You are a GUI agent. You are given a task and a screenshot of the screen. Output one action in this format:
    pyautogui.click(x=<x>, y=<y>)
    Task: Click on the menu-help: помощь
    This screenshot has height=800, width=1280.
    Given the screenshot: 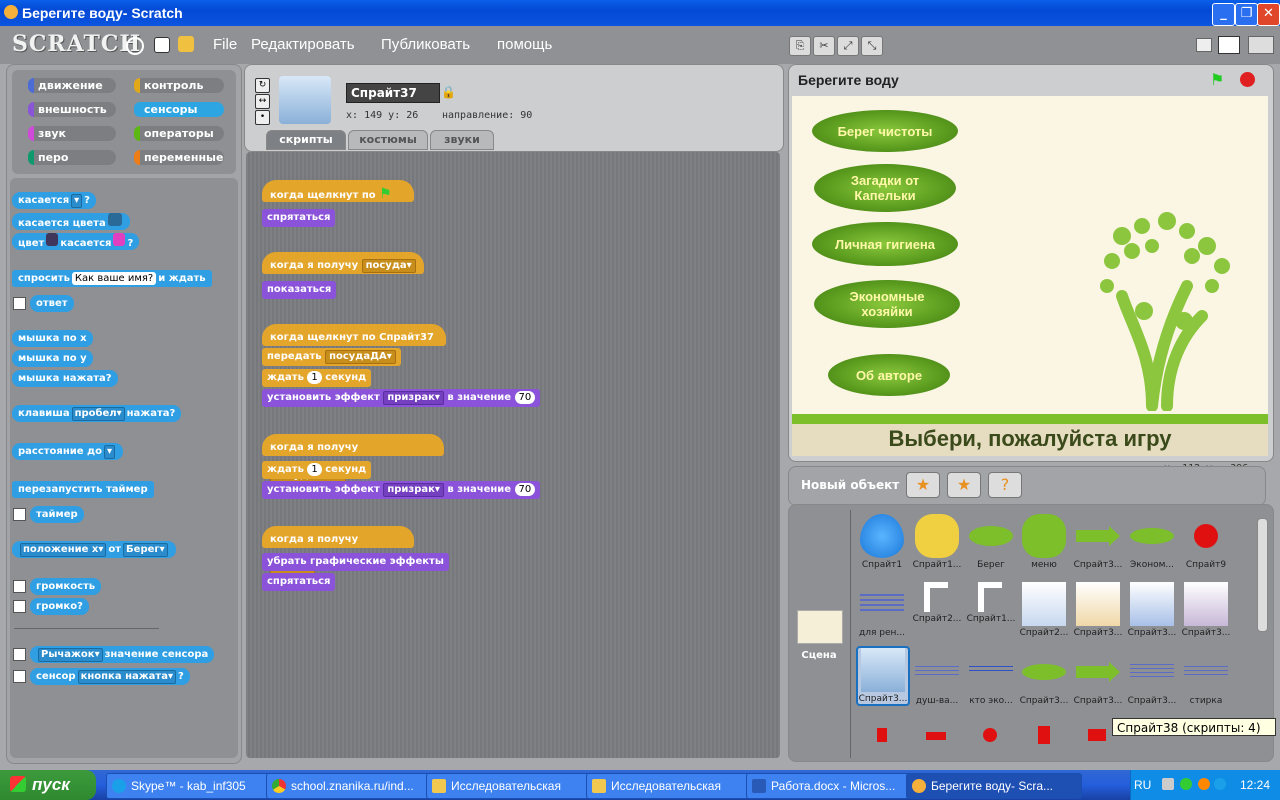 What is the action you would take?
    pyautogui.click(x=524, y=44)
    